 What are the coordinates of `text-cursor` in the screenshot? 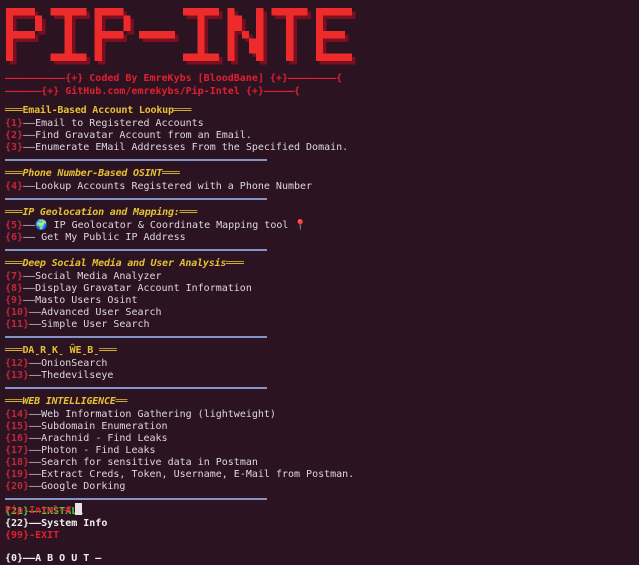 It's located at (79, 509).